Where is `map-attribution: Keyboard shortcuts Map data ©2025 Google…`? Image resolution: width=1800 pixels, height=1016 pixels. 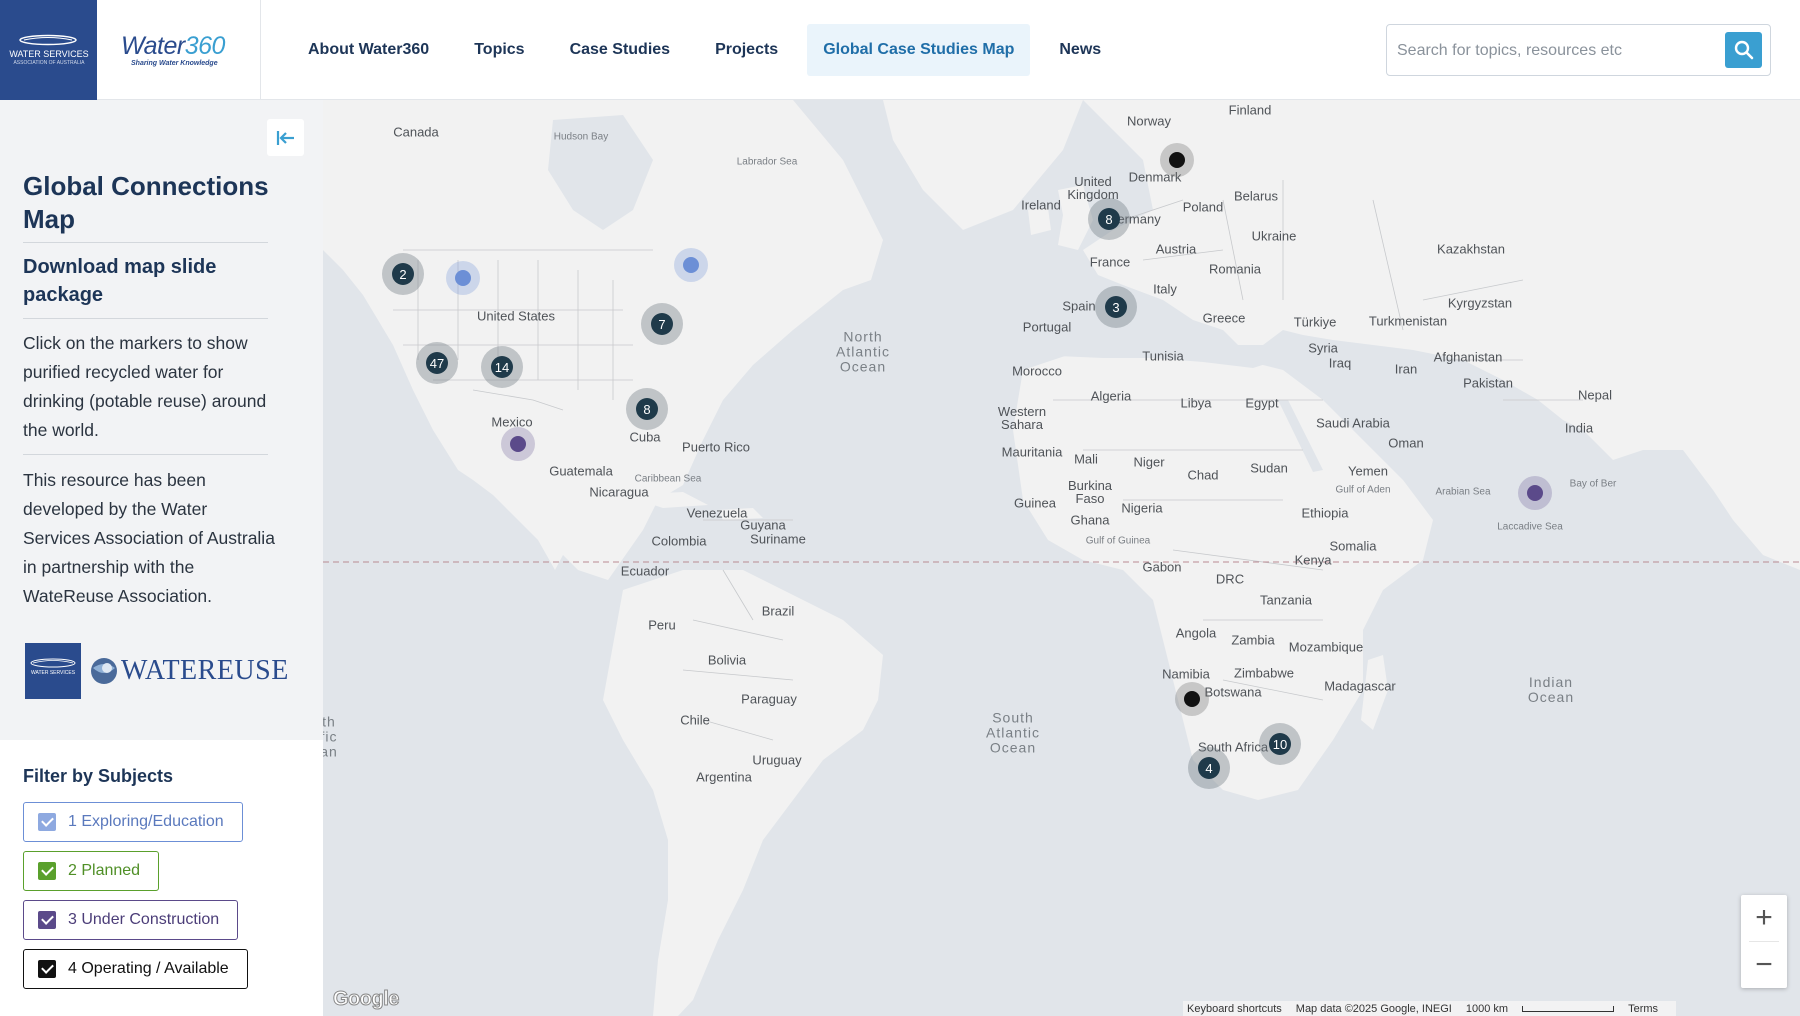
map-attribution: Keyboard shortcuts Map data ©2025 Google… is located at coordinates (1430, 1008).